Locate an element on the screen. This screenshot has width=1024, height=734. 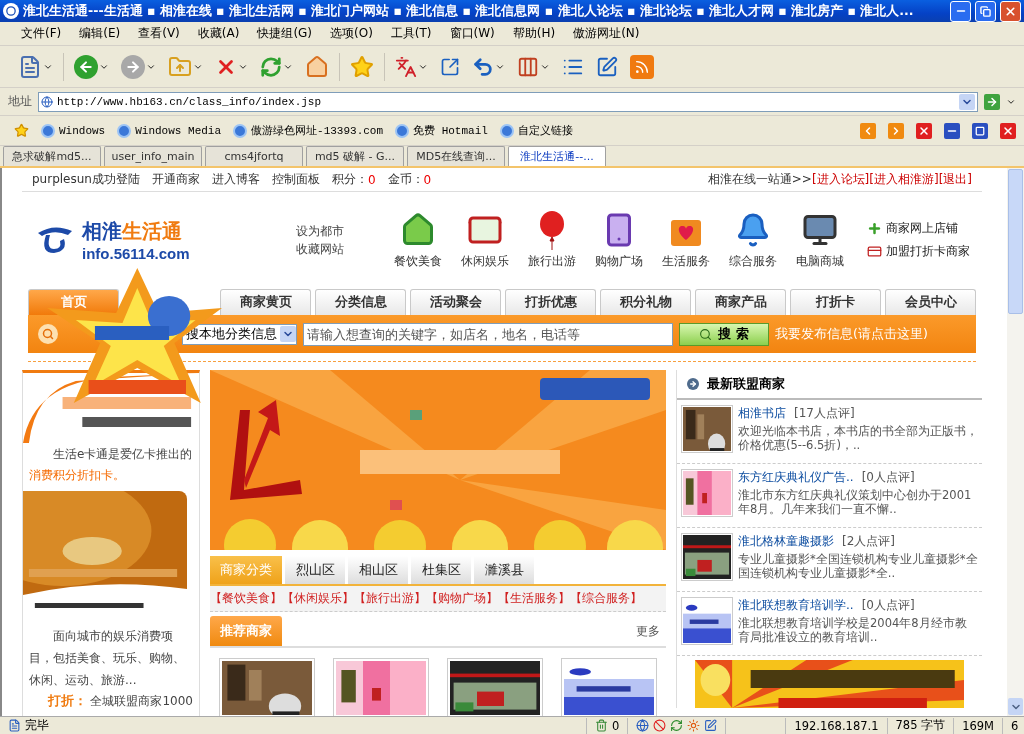
close-button is located at coordinates (1010, 11).